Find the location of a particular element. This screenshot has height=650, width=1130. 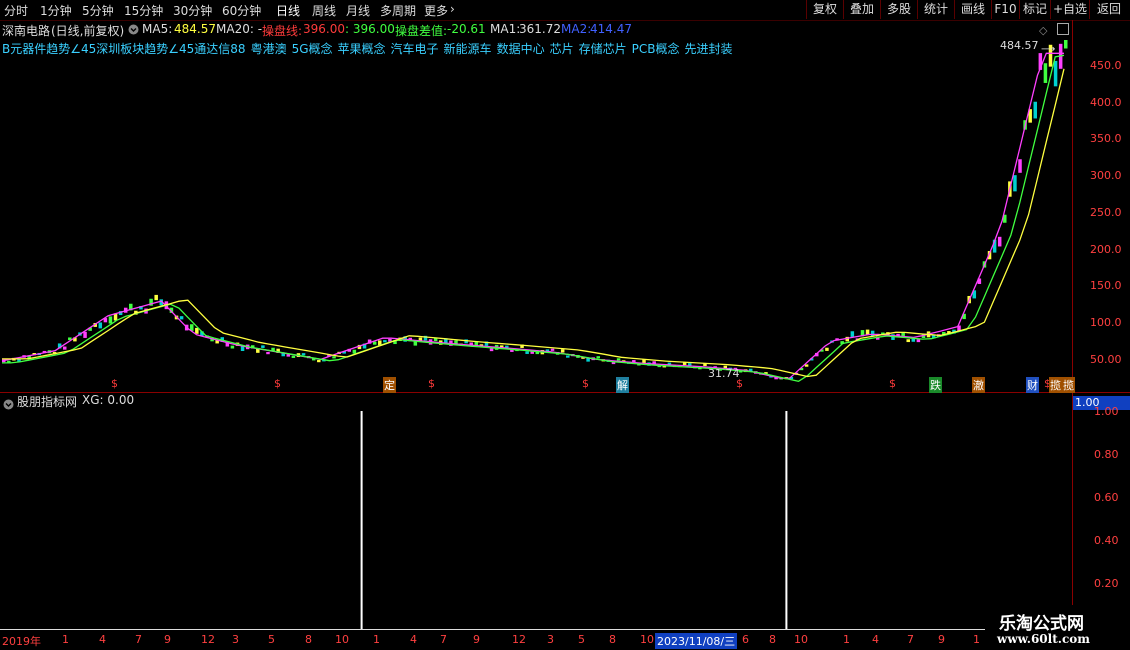

ma2-value: 414.47 is located at coordinates (611, 29).